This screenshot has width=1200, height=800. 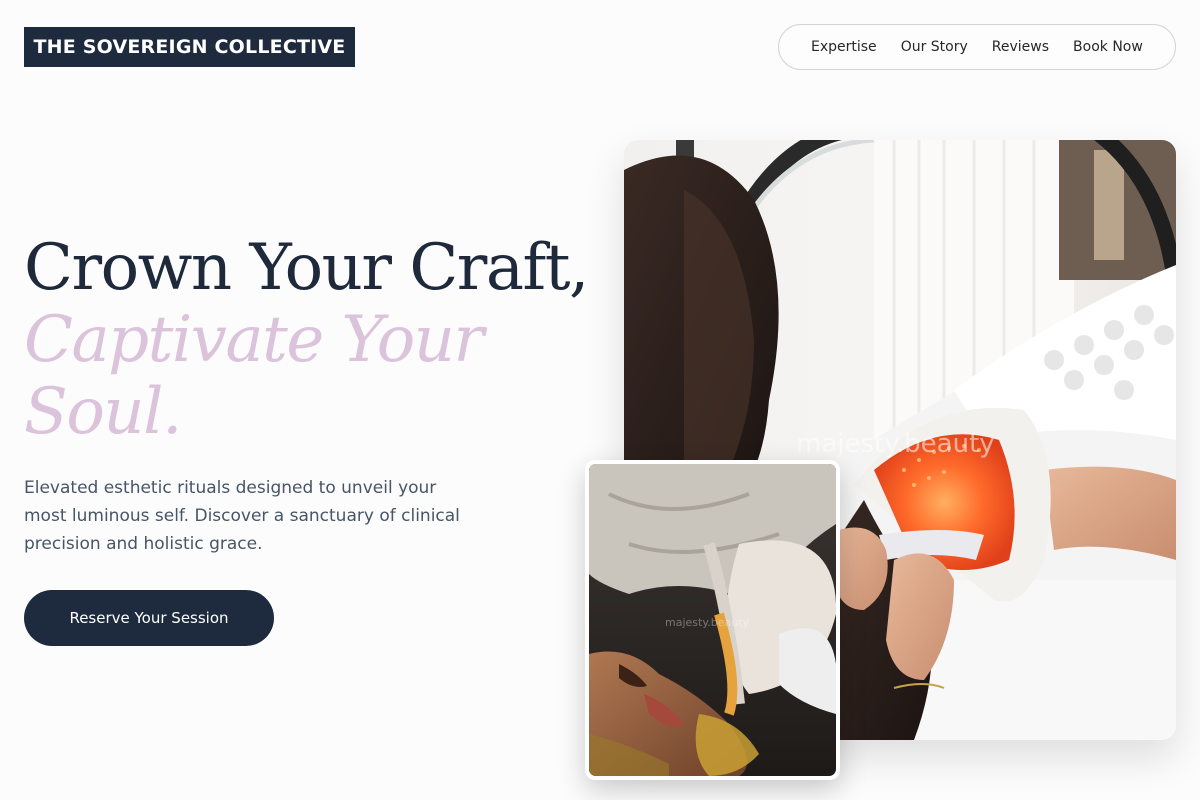 I want to click on brand-name: THE SOVEREIGN COLLECTIVE, so click(x=189, y=47).